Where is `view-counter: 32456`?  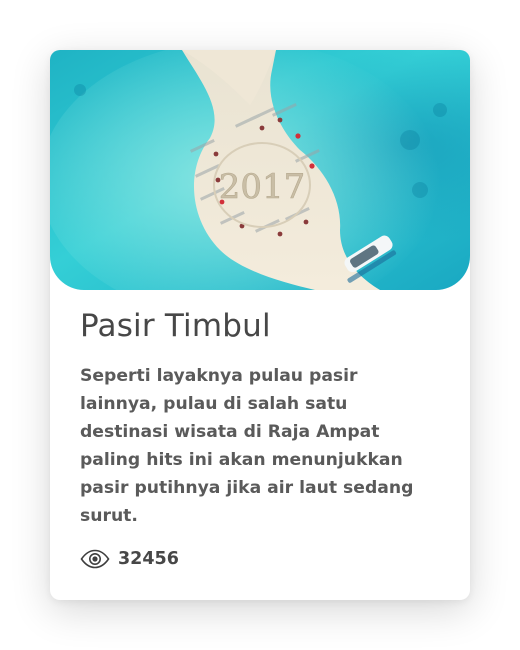 view-counter: 32456 is located at coordinates (129, 559).